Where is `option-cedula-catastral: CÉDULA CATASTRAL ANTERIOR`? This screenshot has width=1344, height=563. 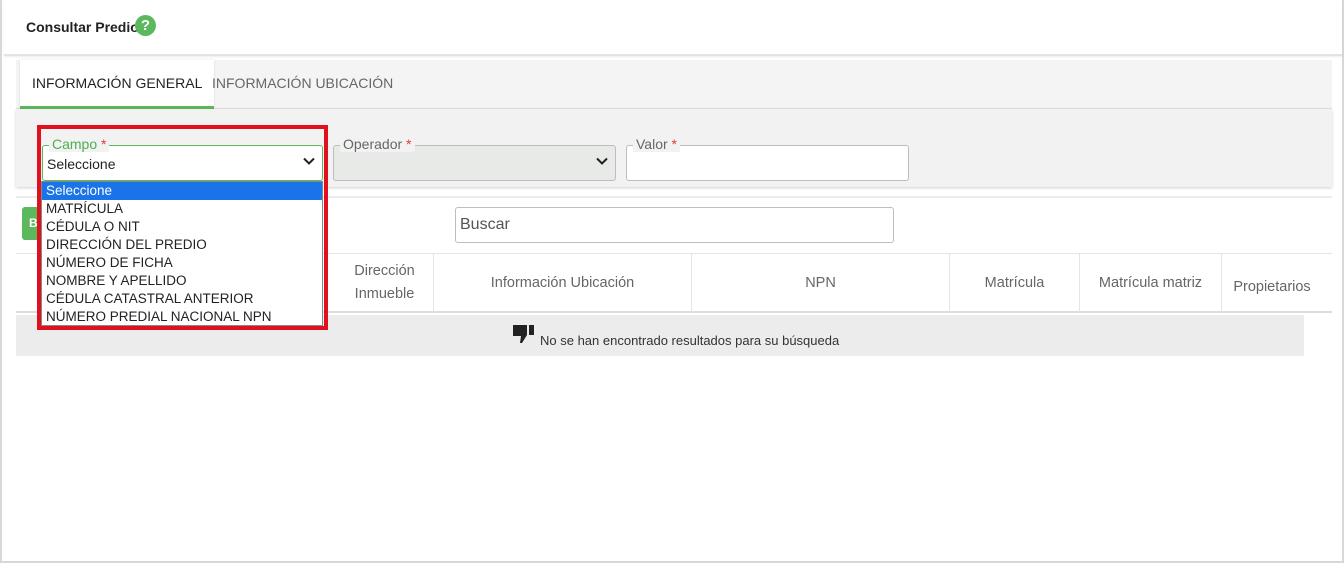 option-cedula-catastral: CÉDULA CATASTRAL ANTERIOR is located at coordinates (182, 299).